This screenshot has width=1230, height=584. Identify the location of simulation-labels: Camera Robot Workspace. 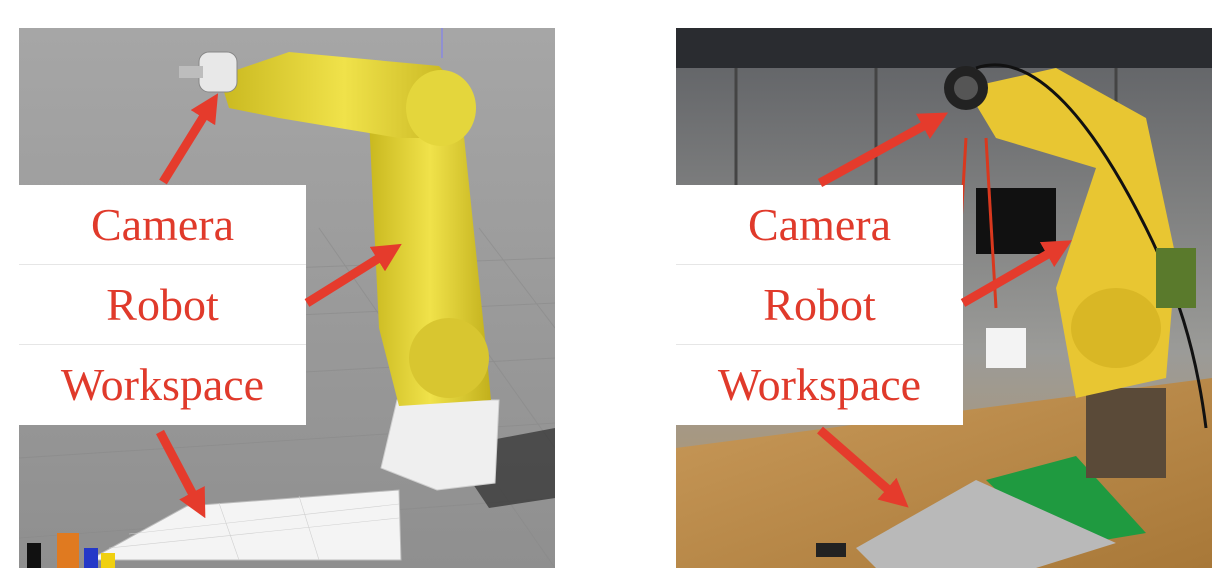
(162, 305).